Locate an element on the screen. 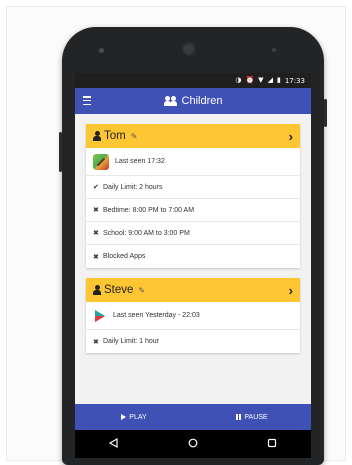 The height and width of the screenshot is (465, 352). light-sensor is located at coordinates (274, 50).